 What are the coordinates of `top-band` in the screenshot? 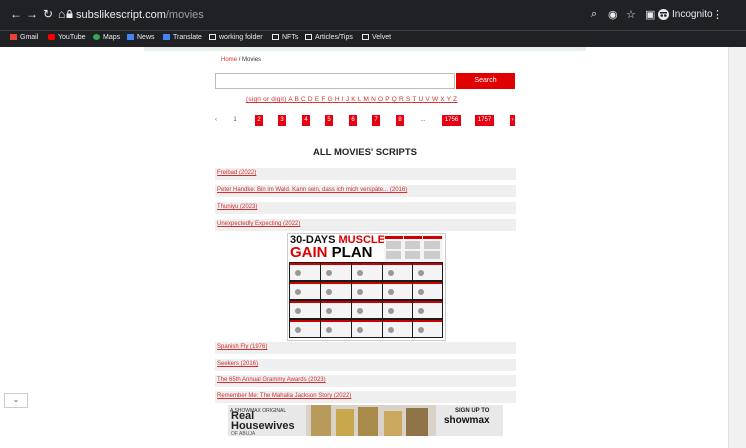 It's located at (365, 49).